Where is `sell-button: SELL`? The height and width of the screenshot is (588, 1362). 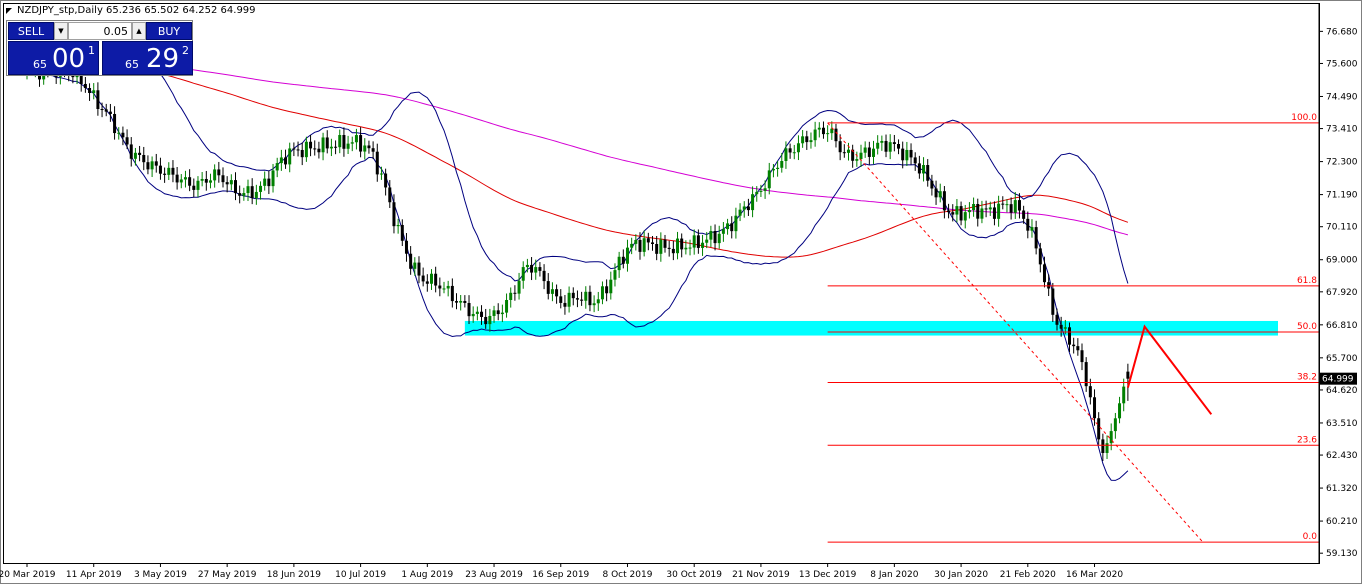
sell-button: SELL is located at coordinates (31, 31).